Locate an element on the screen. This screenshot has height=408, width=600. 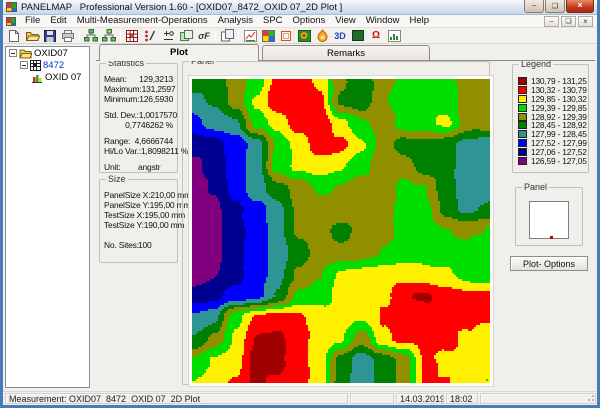
mdi-restore-button is located at coordinates (568, 21).